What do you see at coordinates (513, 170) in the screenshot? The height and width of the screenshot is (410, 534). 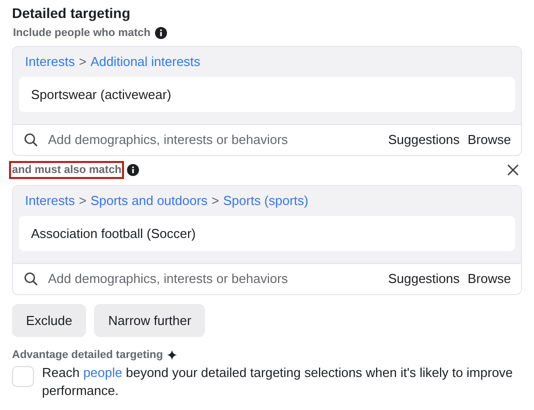 I see `close-button` at bounding box center [513, 170].